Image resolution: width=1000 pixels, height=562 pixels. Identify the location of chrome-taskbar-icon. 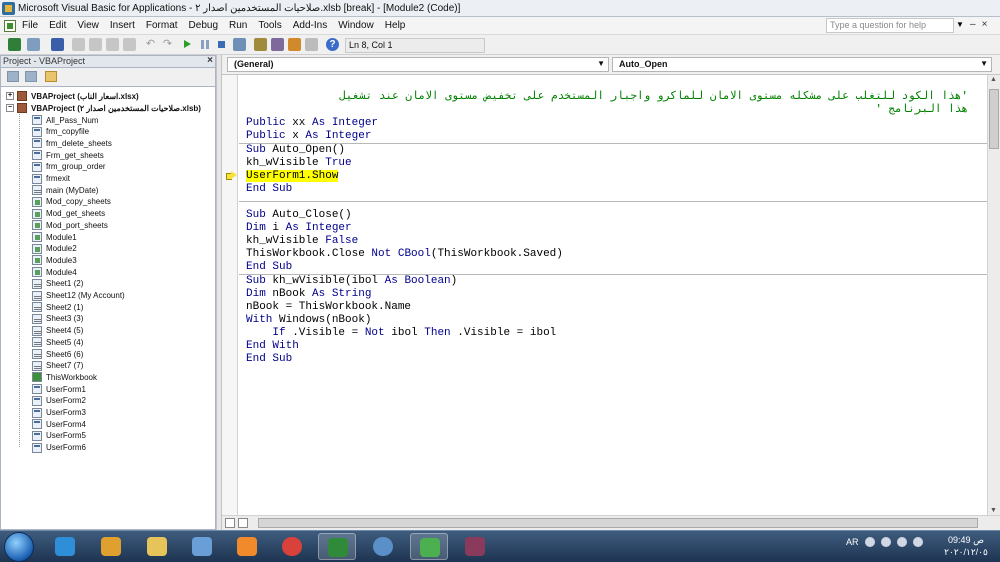
(292, 546).